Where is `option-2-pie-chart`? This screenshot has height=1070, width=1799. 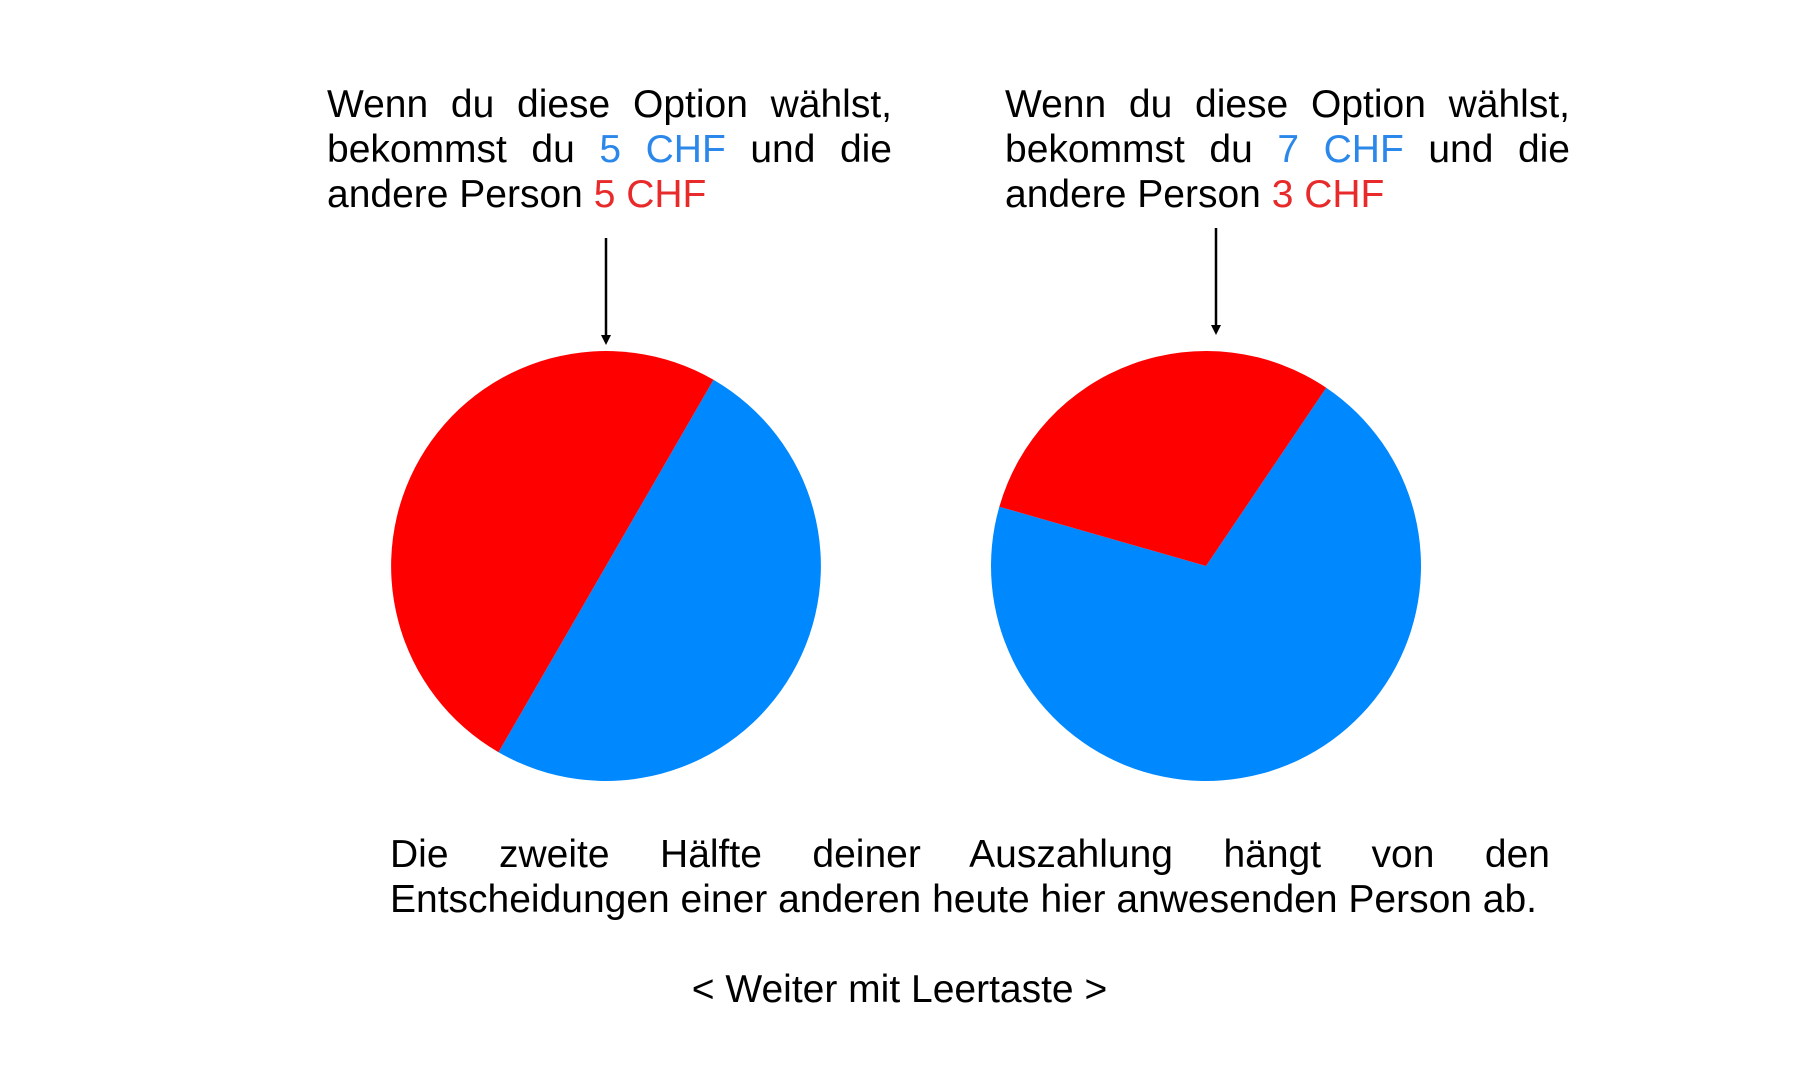
option-2-pie-chart is located at coordinates (1206, 566).